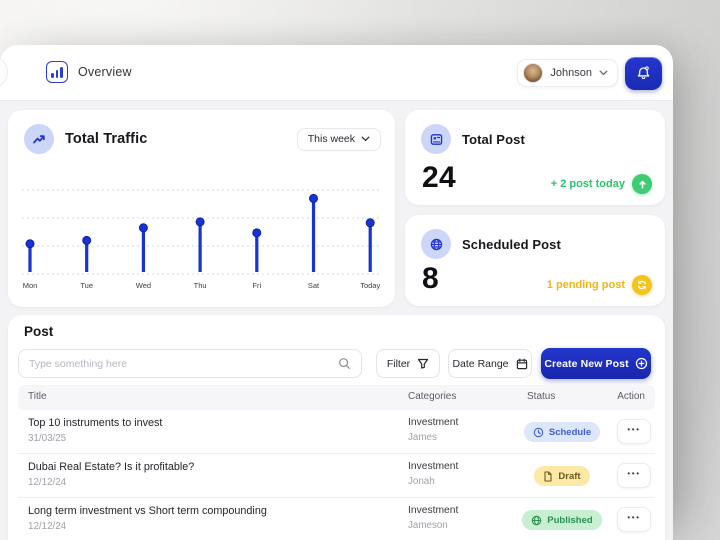 The image size is (720, 540). I want to click on note-text: 1 pending post, so click(585, 285).